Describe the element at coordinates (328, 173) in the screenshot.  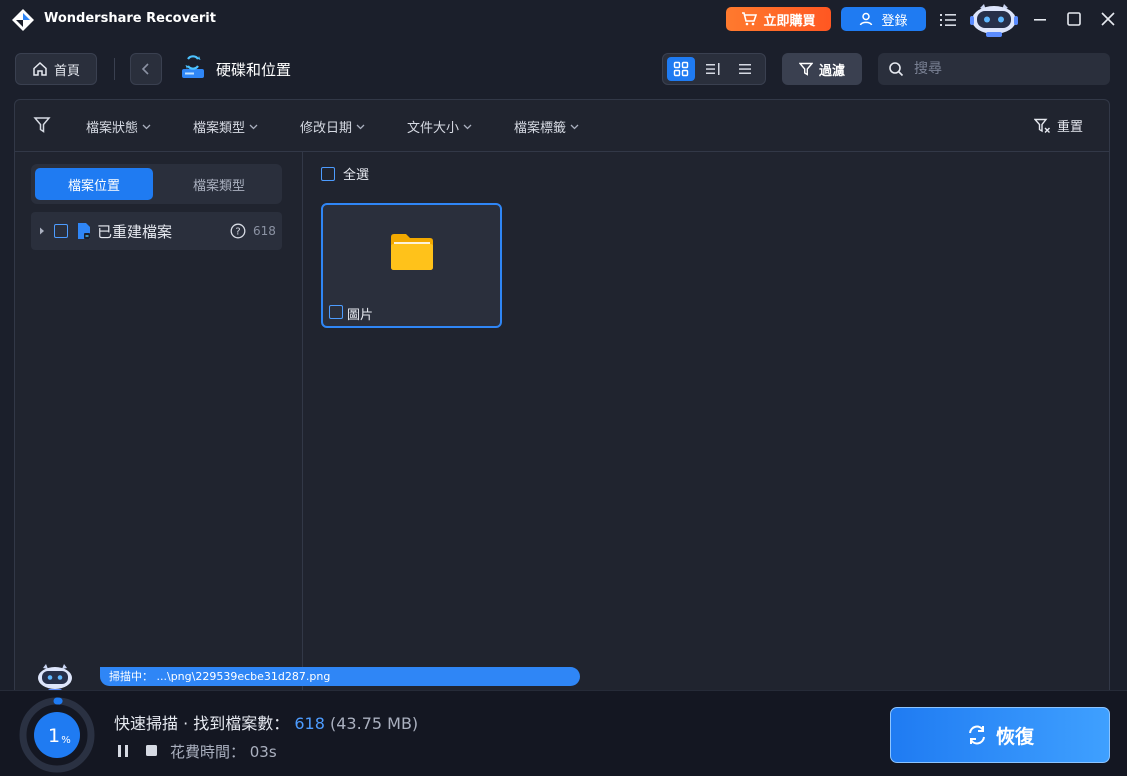
I see `select-all-box` at that location.